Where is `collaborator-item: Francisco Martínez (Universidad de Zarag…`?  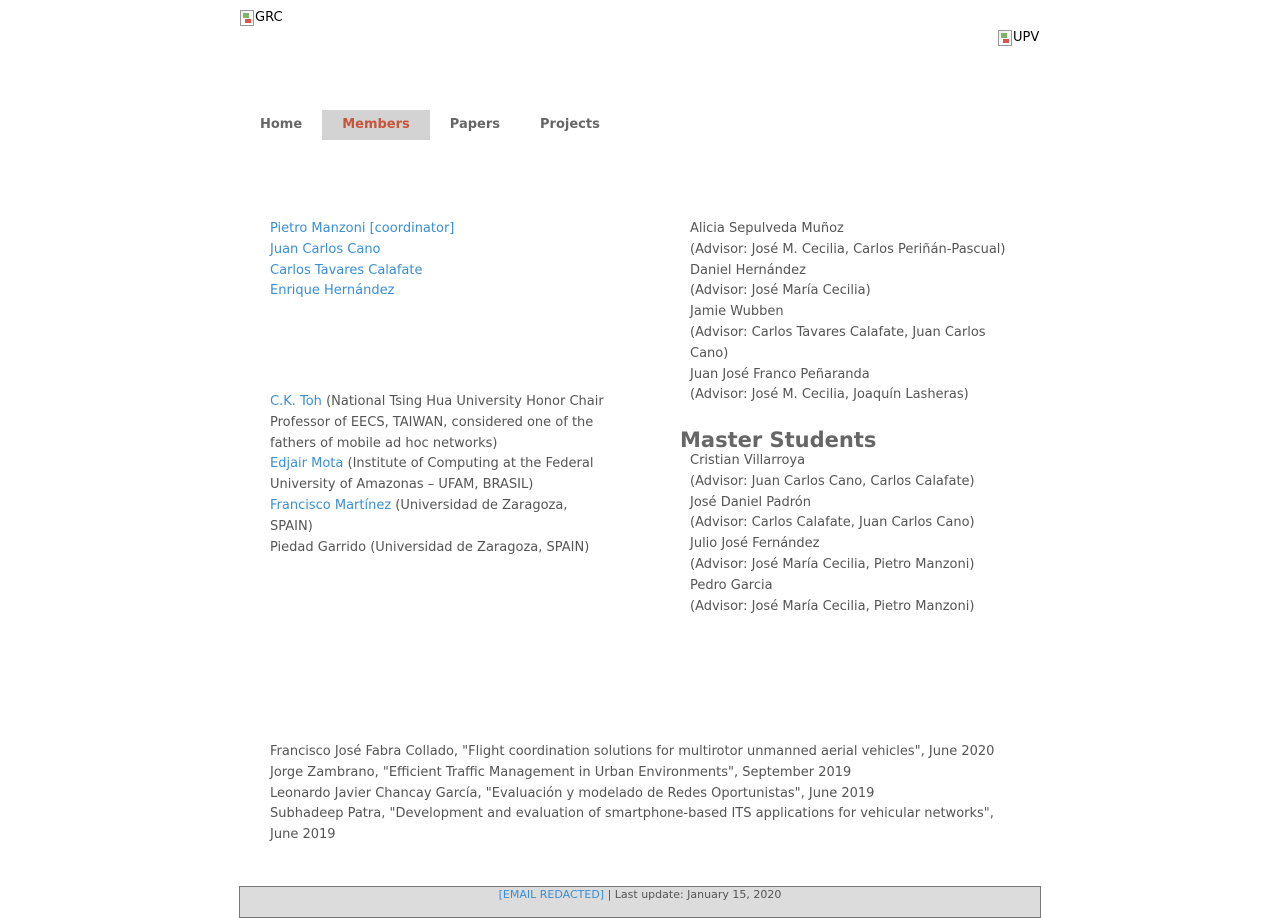 collaborator-item: Francisco Martínez (Universidad de Zarag… is located at coordinates (437, 517).